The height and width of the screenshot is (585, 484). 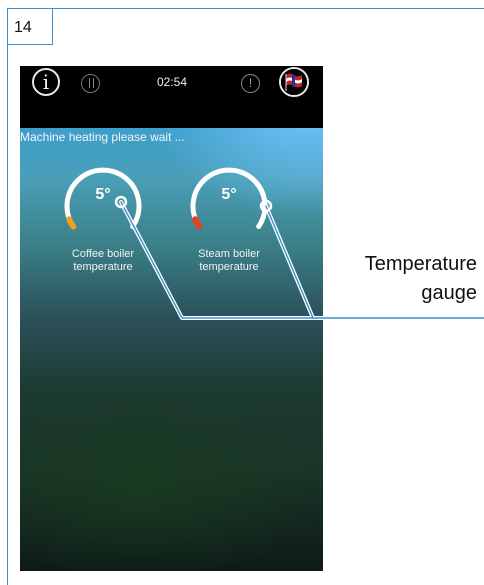 What do you see at coordinates (449, 293) in the screenshot?
I see `callout-line2: gauge` at bounding box center [449, 293].